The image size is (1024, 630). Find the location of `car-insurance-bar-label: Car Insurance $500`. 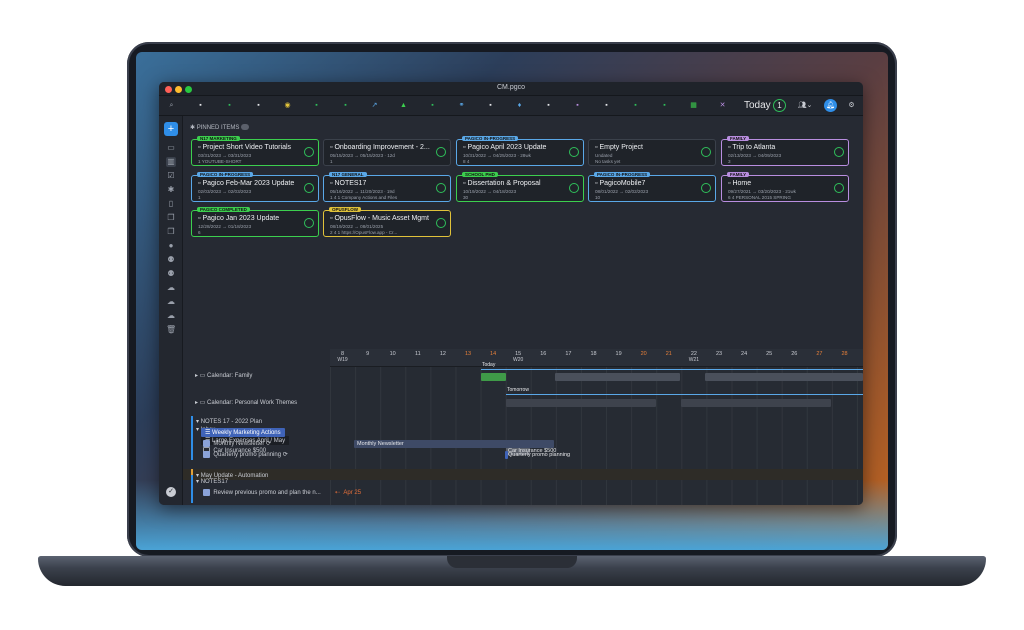

car-insurance-bar-label: Car Insurance $500 is located at coordinates (532, 451).